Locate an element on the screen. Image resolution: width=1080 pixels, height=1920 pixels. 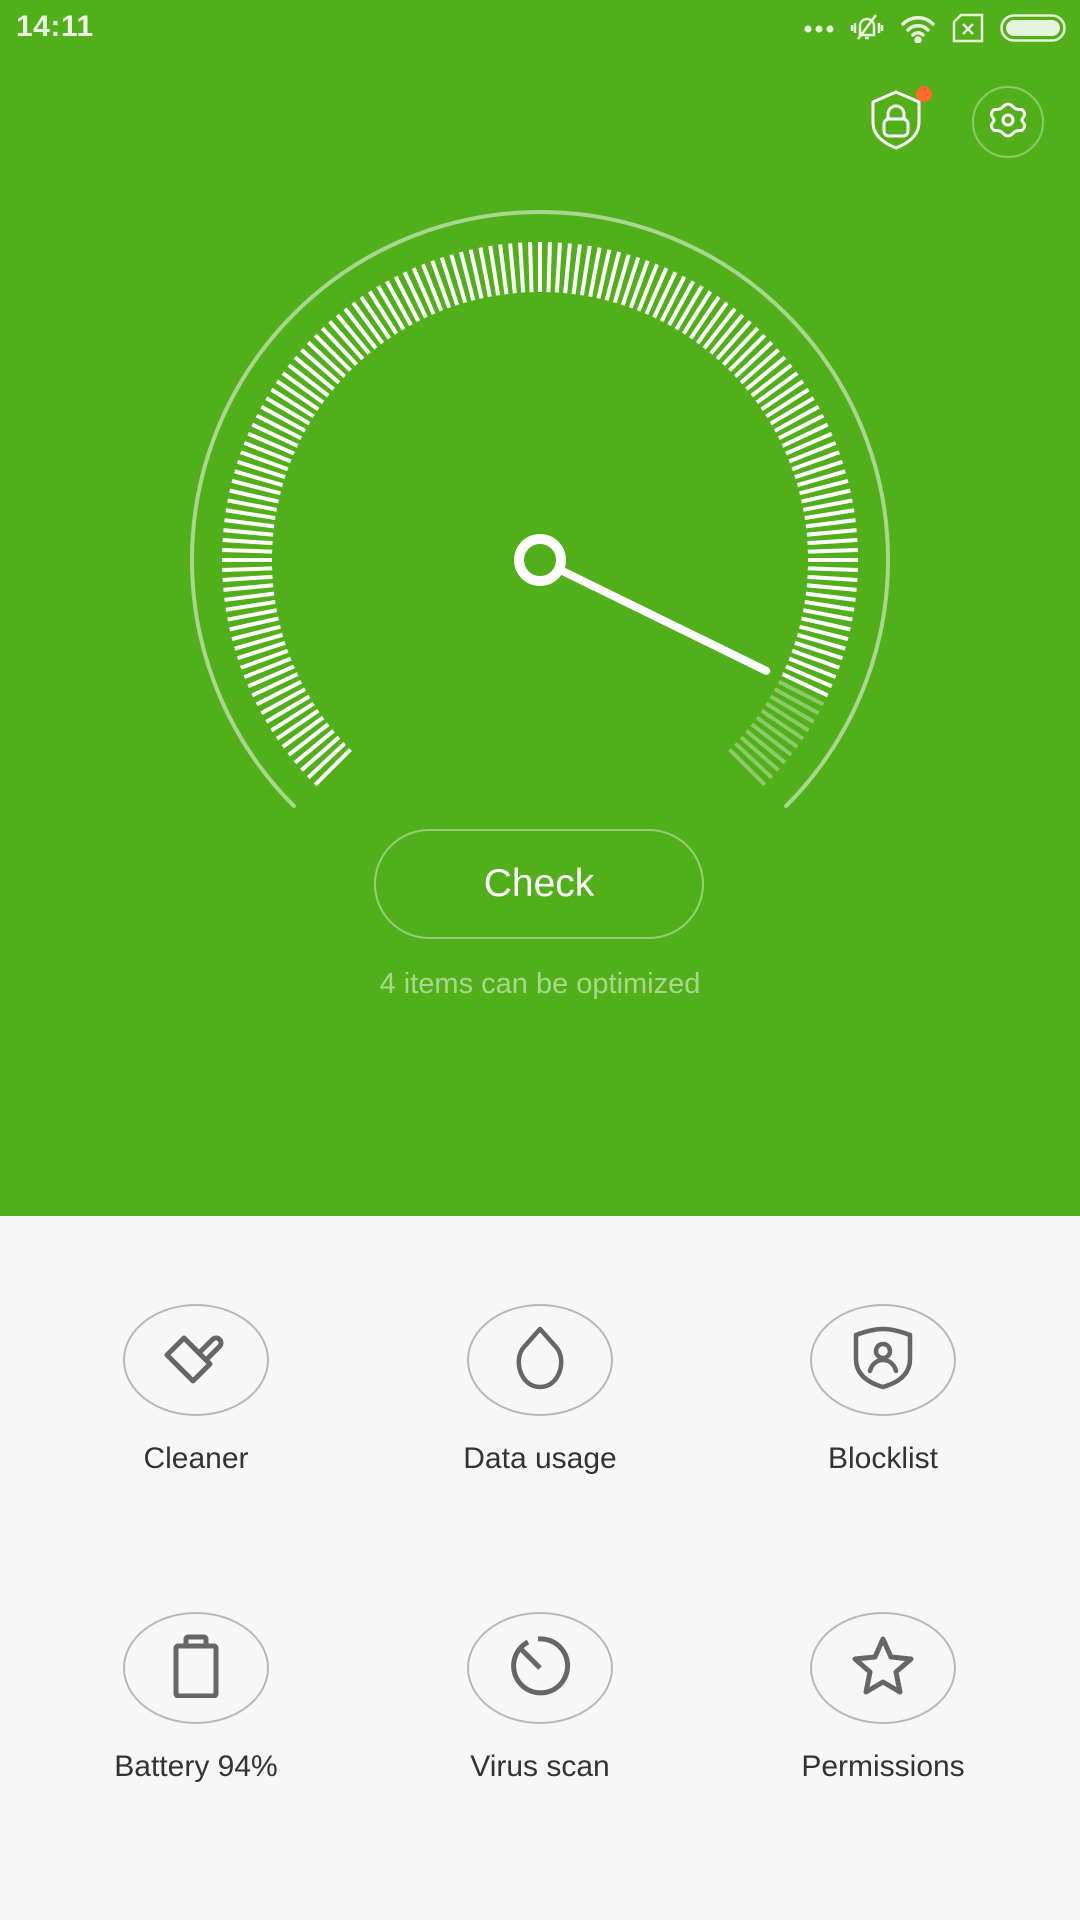
feature-label: Permissions is located at coordinates (883, 1766).